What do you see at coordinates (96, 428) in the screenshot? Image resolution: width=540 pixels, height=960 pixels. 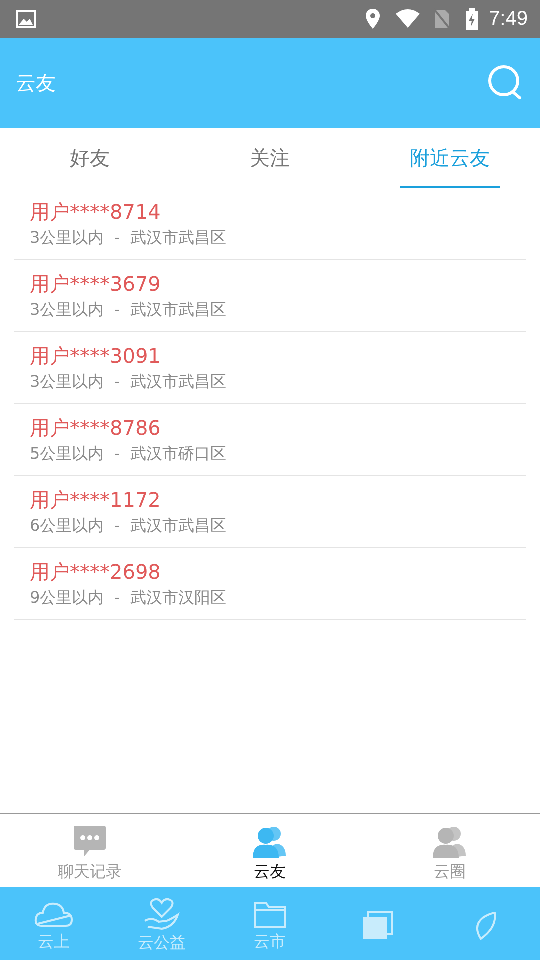 I see `user-name: 用户****8786` at bounding box center [96, 428].